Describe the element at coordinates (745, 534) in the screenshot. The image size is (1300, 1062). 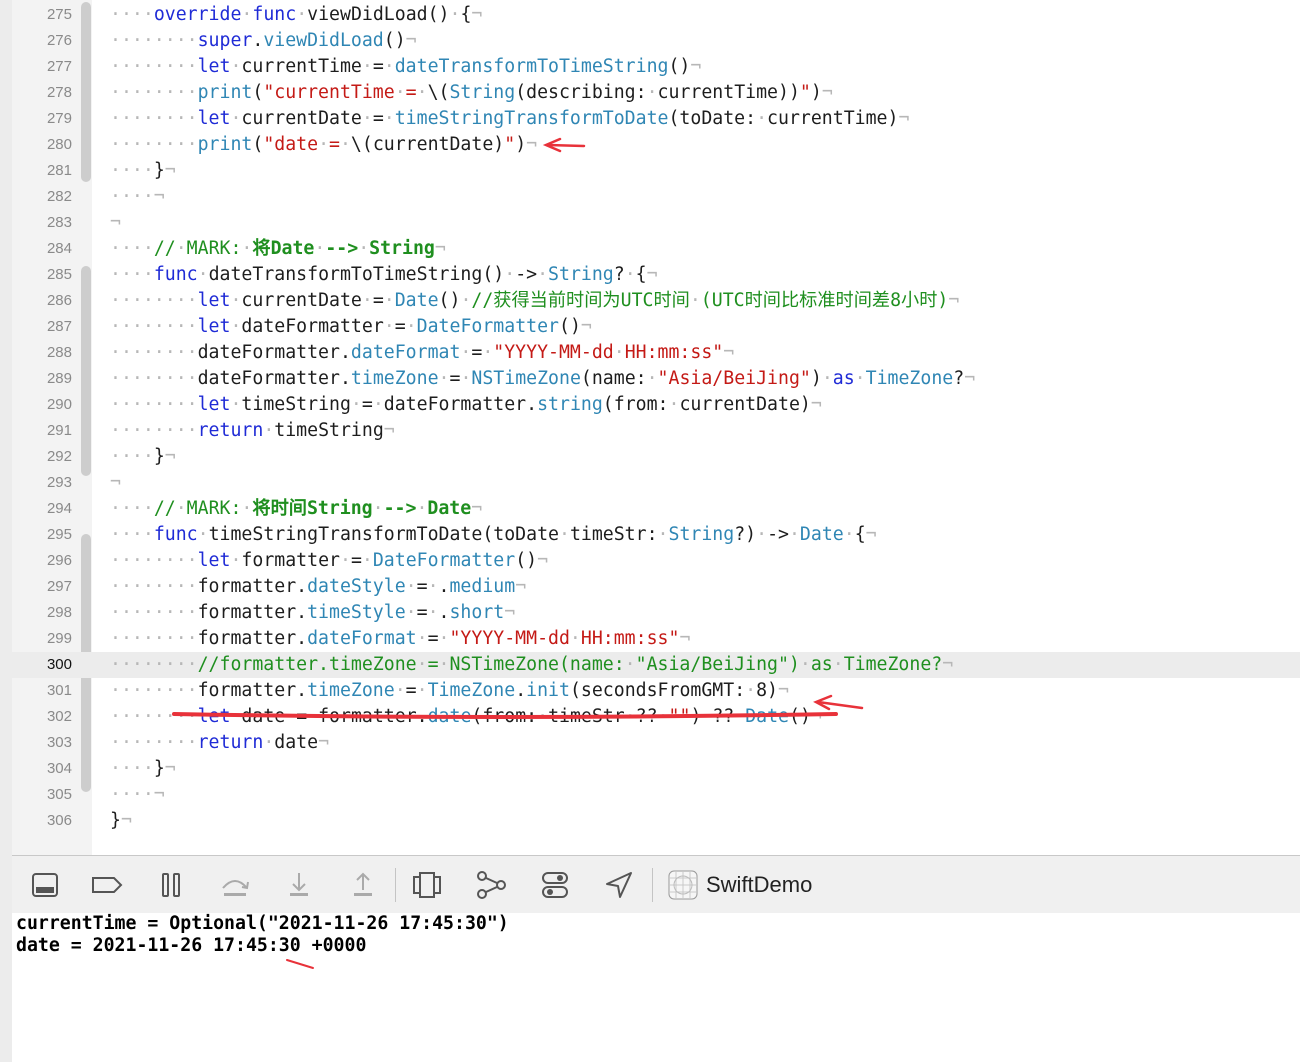
I see `code-token: ?)` at that location.